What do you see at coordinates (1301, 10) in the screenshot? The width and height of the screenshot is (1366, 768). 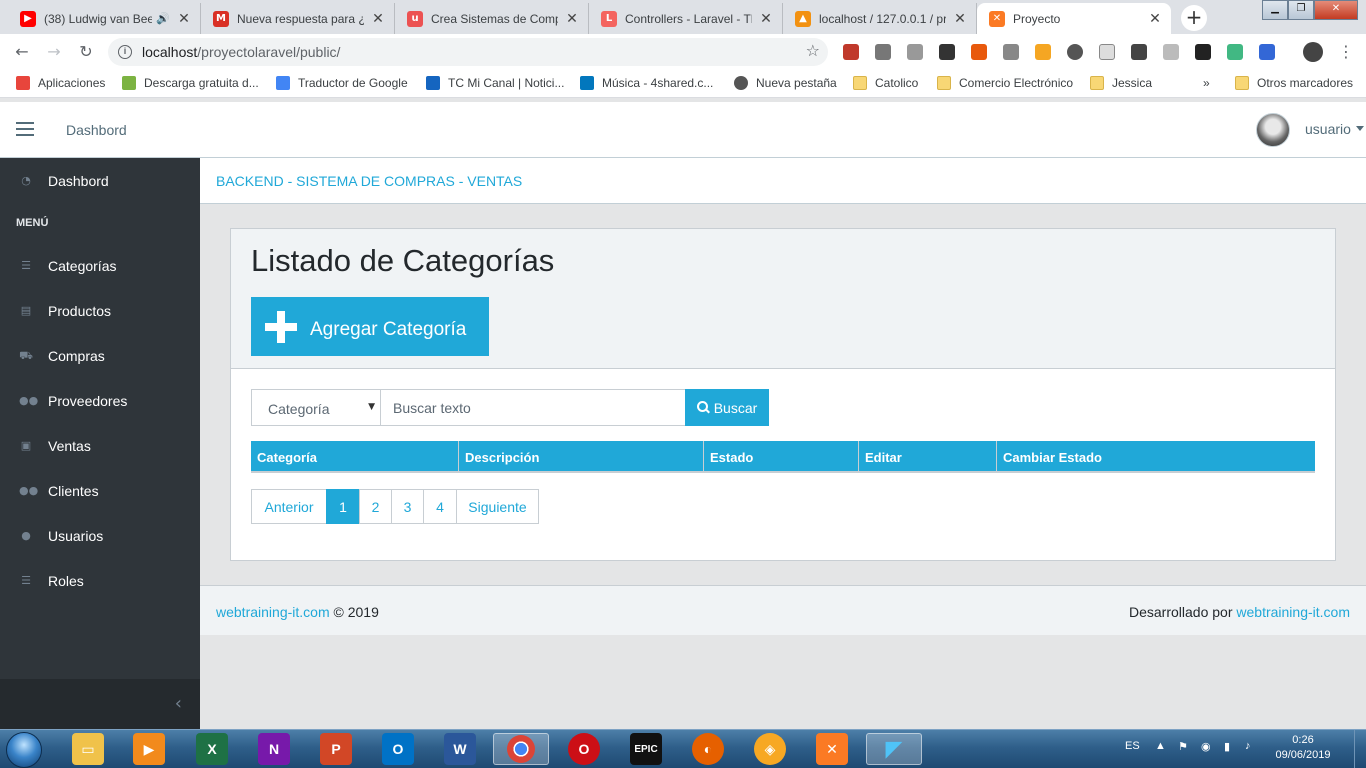 I see `maximize-button: ❐` at bounding box center [1301, 10].